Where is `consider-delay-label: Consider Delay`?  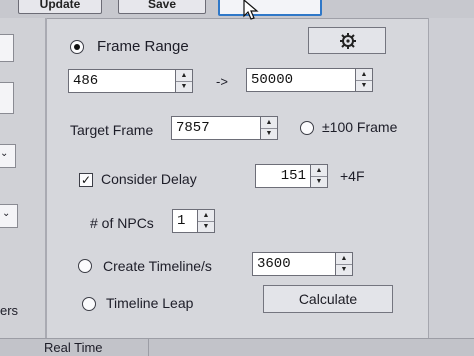 consider-delay-label: Consider Delay is located at coordinates (149, 179).